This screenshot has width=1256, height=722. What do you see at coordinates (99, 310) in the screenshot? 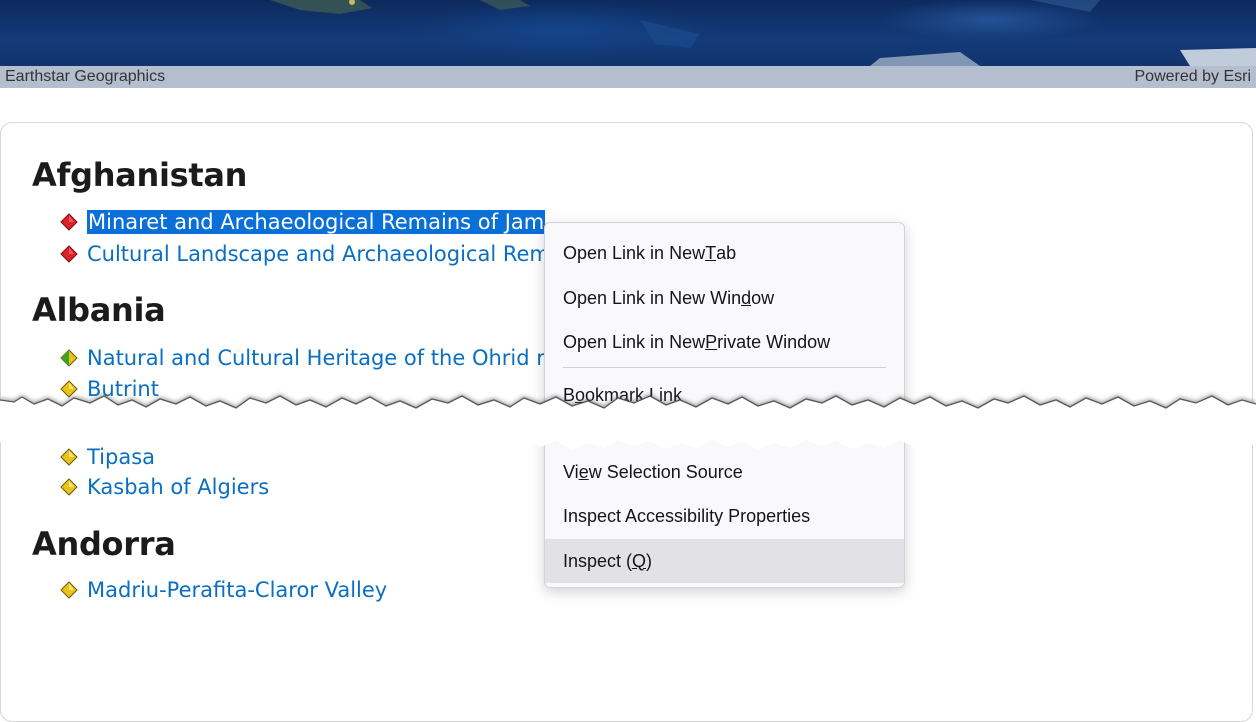
I see `country-heading-albania: Albania` at bounding box center [99, 310].